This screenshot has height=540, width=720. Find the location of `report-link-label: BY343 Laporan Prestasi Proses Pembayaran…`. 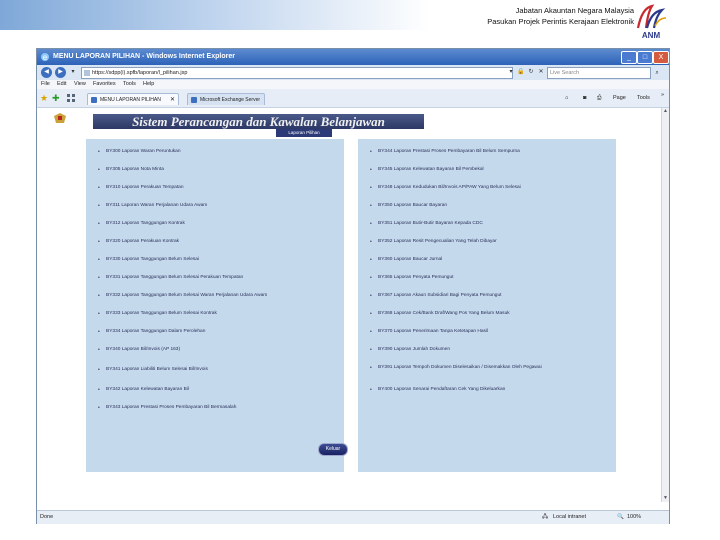

report-link-label: BY343 Laporan Prestasi Proses Pembayaran… is located at coordinates (216, 408).